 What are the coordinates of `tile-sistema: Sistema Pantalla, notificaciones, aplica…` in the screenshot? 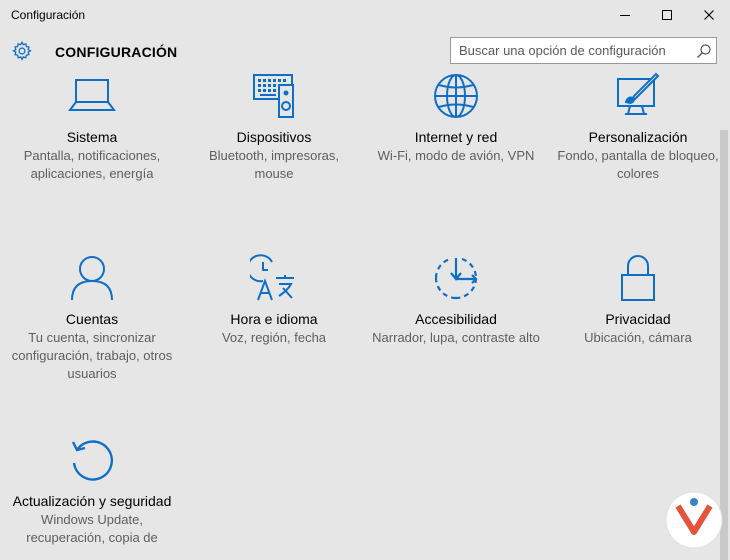 It's located at (92, 127).